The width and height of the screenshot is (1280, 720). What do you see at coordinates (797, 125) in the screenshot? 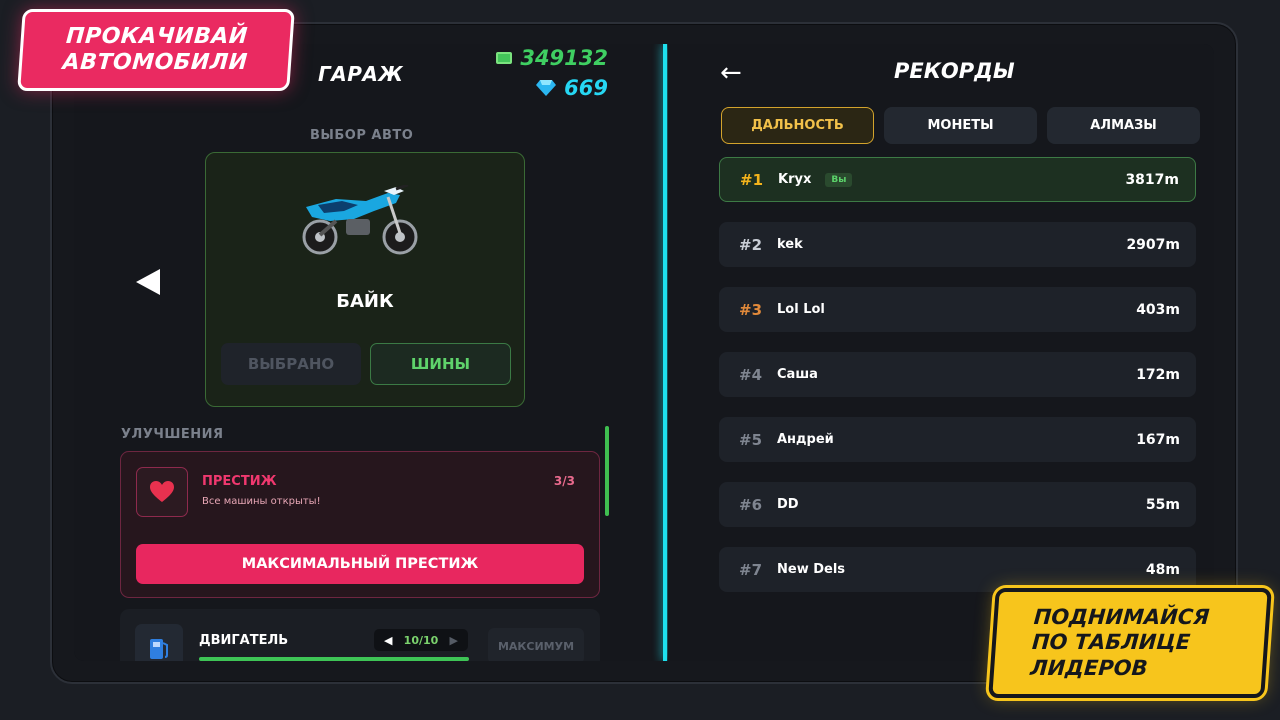
I see `tab-distance: ДАЛЬНОСТЬ` at bounding box center [797, 125].